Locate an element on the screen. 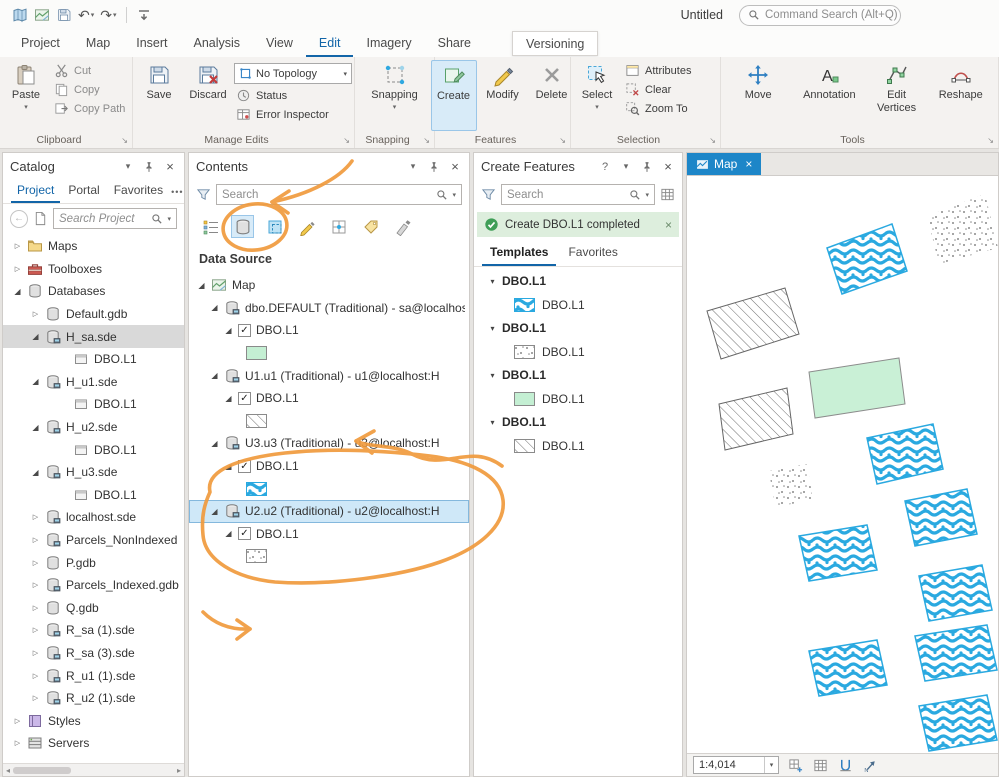  catalog-page-icon is located at coordinates (40, 218).